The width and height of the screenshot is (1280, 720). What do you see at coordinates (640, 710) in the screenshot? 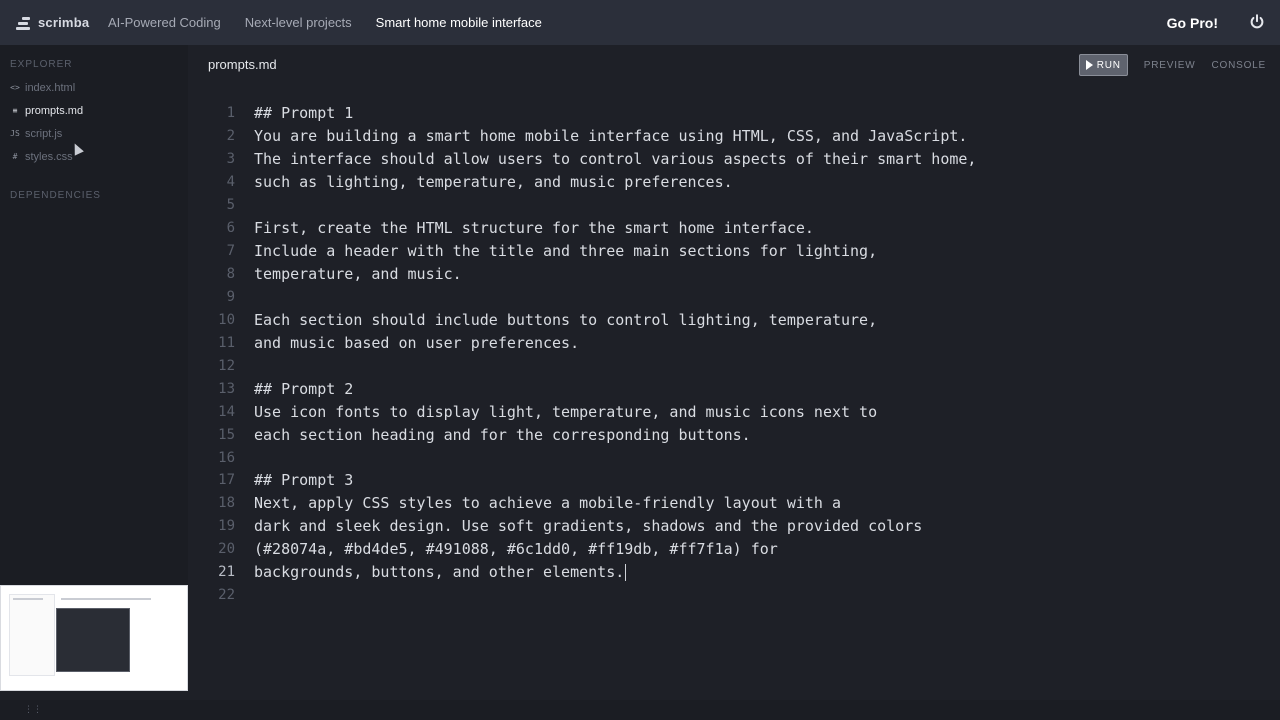
I see `status-bar: ⋮⋮` at bounding box center [640, 710].